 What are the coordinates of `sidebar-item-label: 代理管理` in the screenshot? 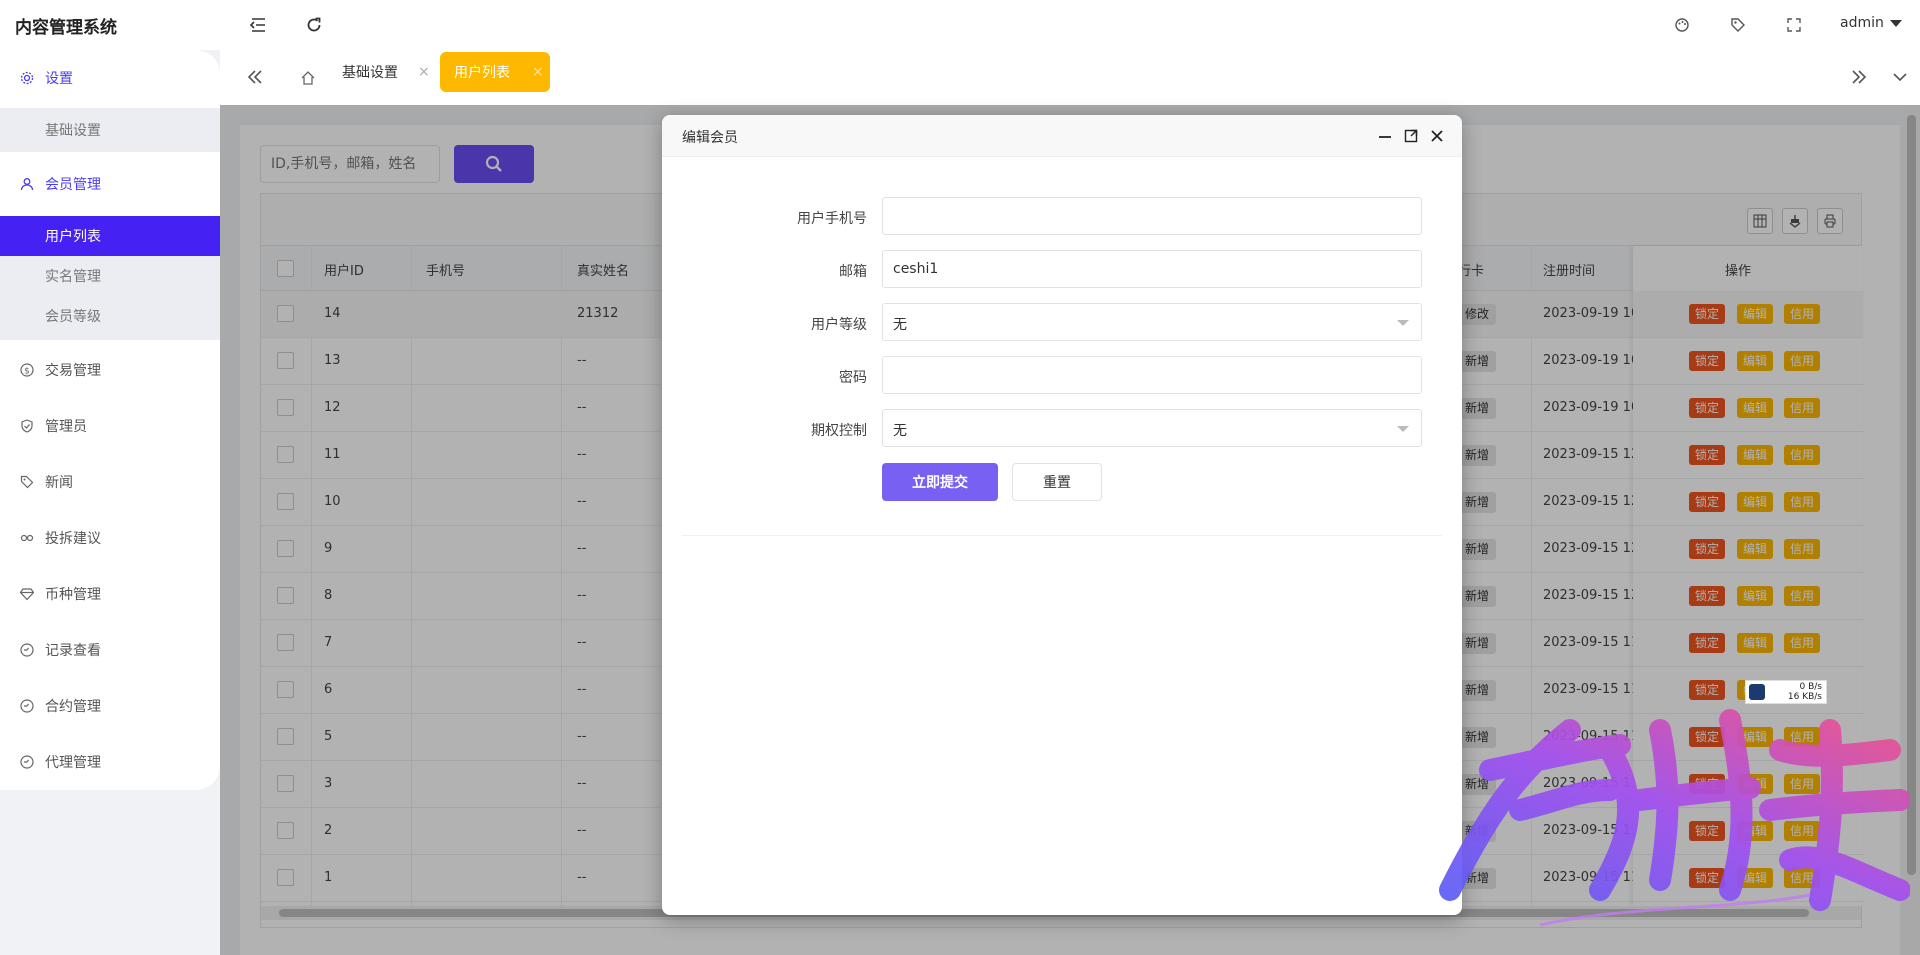 It's located at (73, 763).